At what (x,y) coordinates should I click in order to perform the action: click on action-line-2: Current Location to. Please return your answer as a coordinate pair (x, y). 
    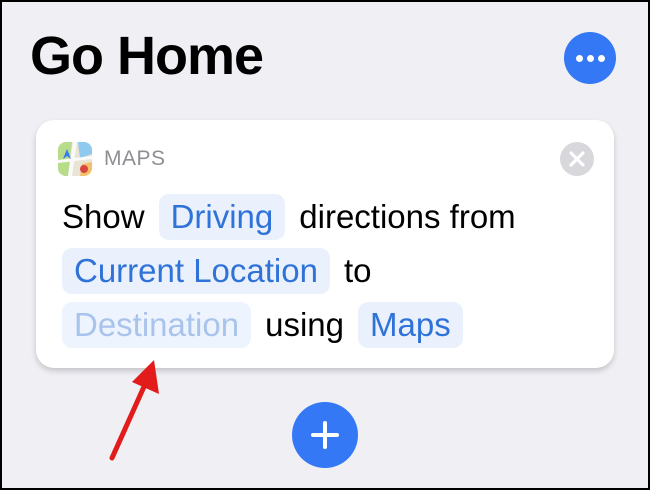
    Looking at the image, I should click on (224, 271).